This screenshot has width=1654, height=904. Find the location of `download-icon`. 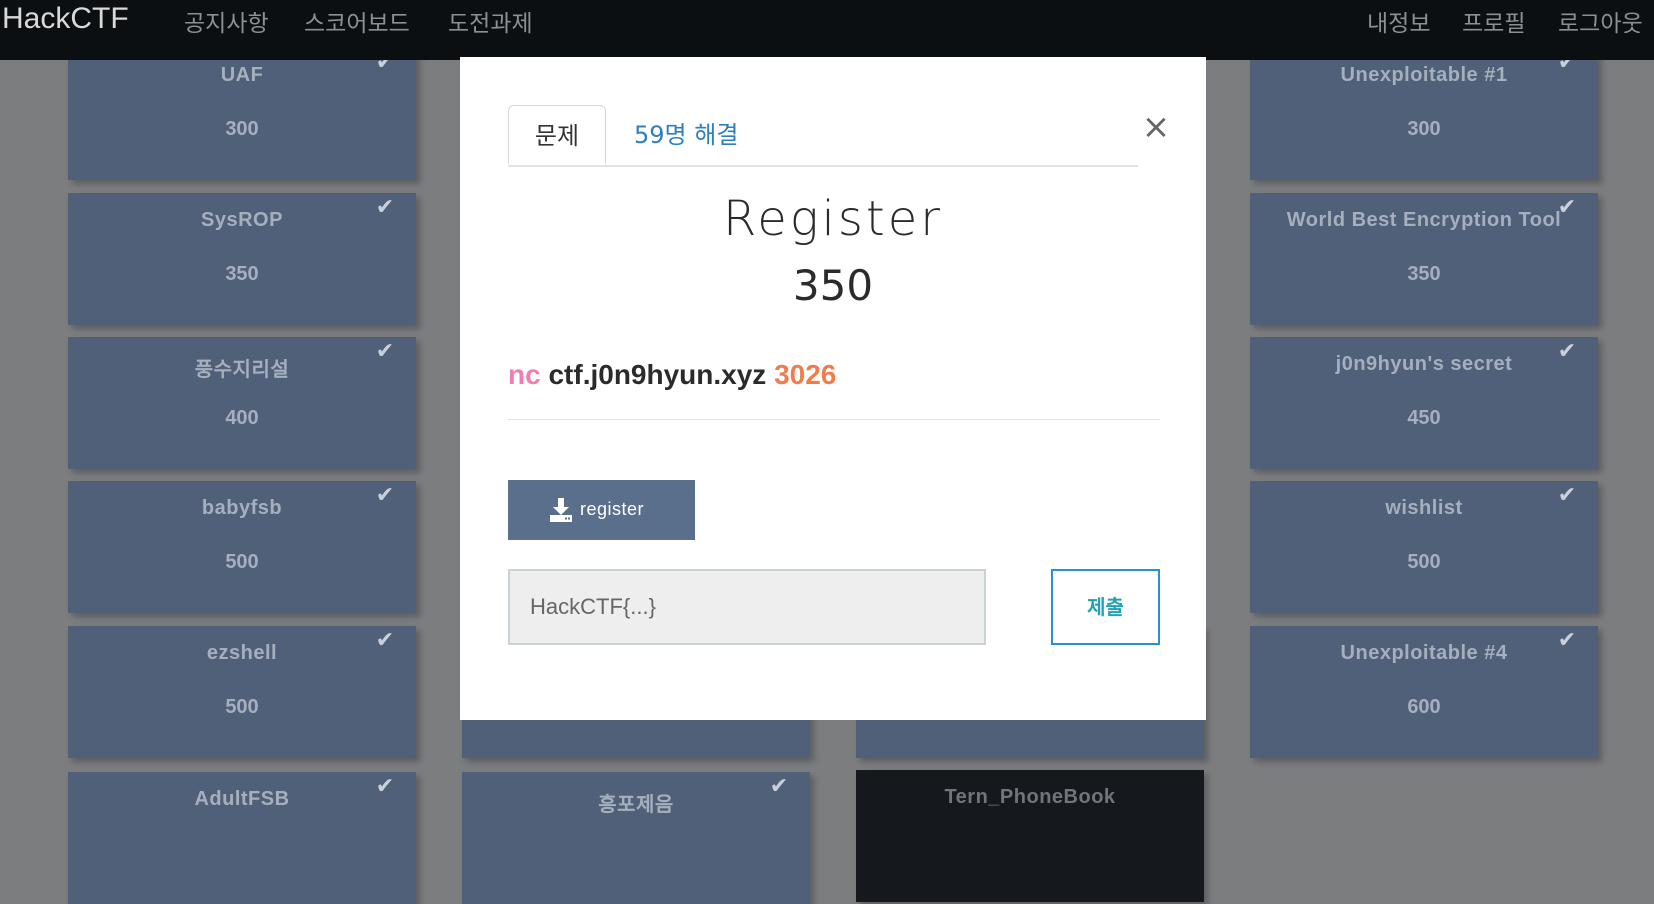

download-icon is located at coordinates (561, 510).